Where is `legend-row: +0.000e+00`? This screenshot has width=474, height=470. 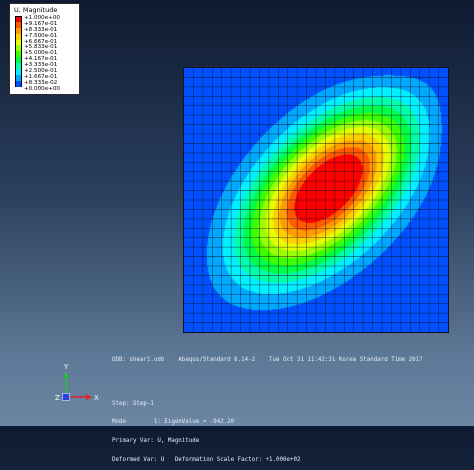
legend-row: +0.000e+00 is located at coordinates (47, 89).